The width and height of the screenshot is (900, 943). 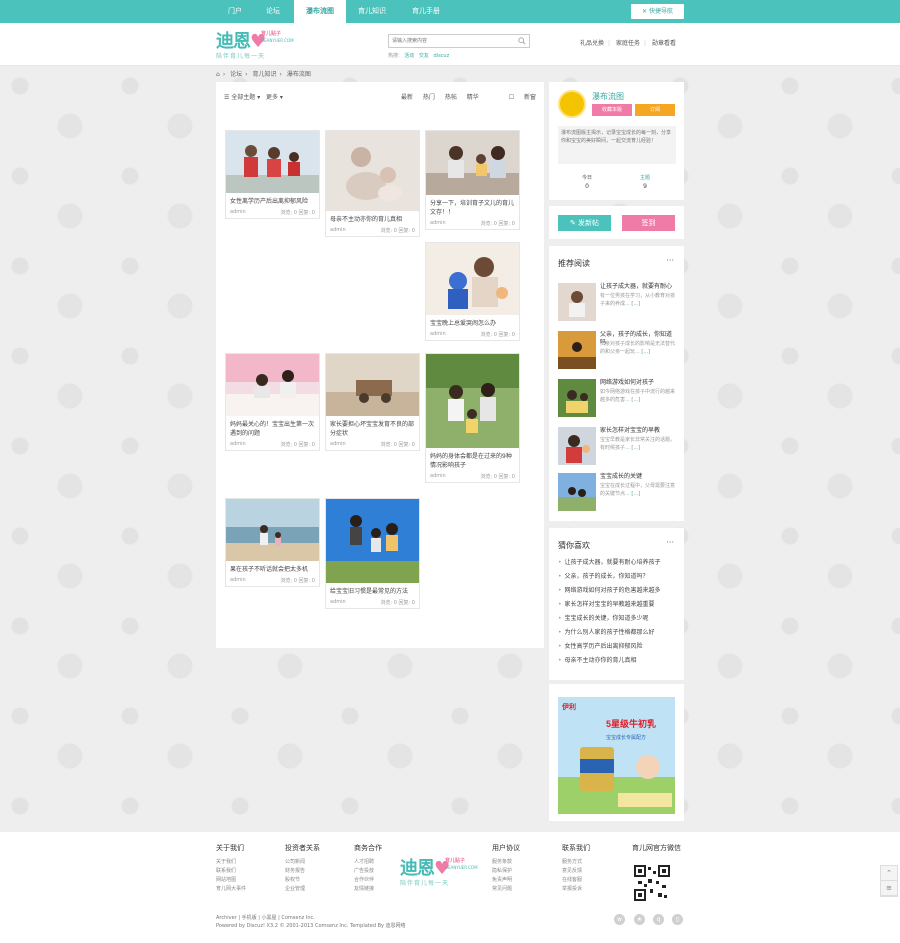 I want to click on sort-latest: 最新, so click(x=407, y=97).